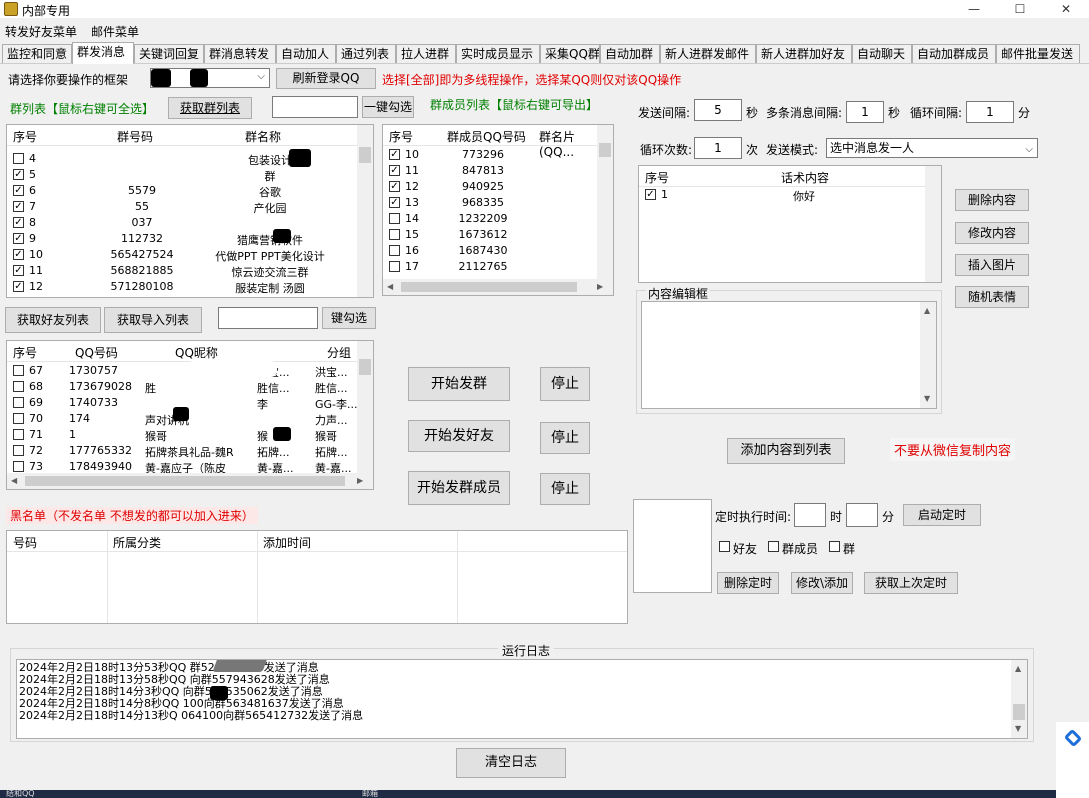 The width and height of the screenshot is (1089, 798). Describe the element at coordinates (865, 112) in the screenshot. I see `multi-interval-input: 1` at that location.